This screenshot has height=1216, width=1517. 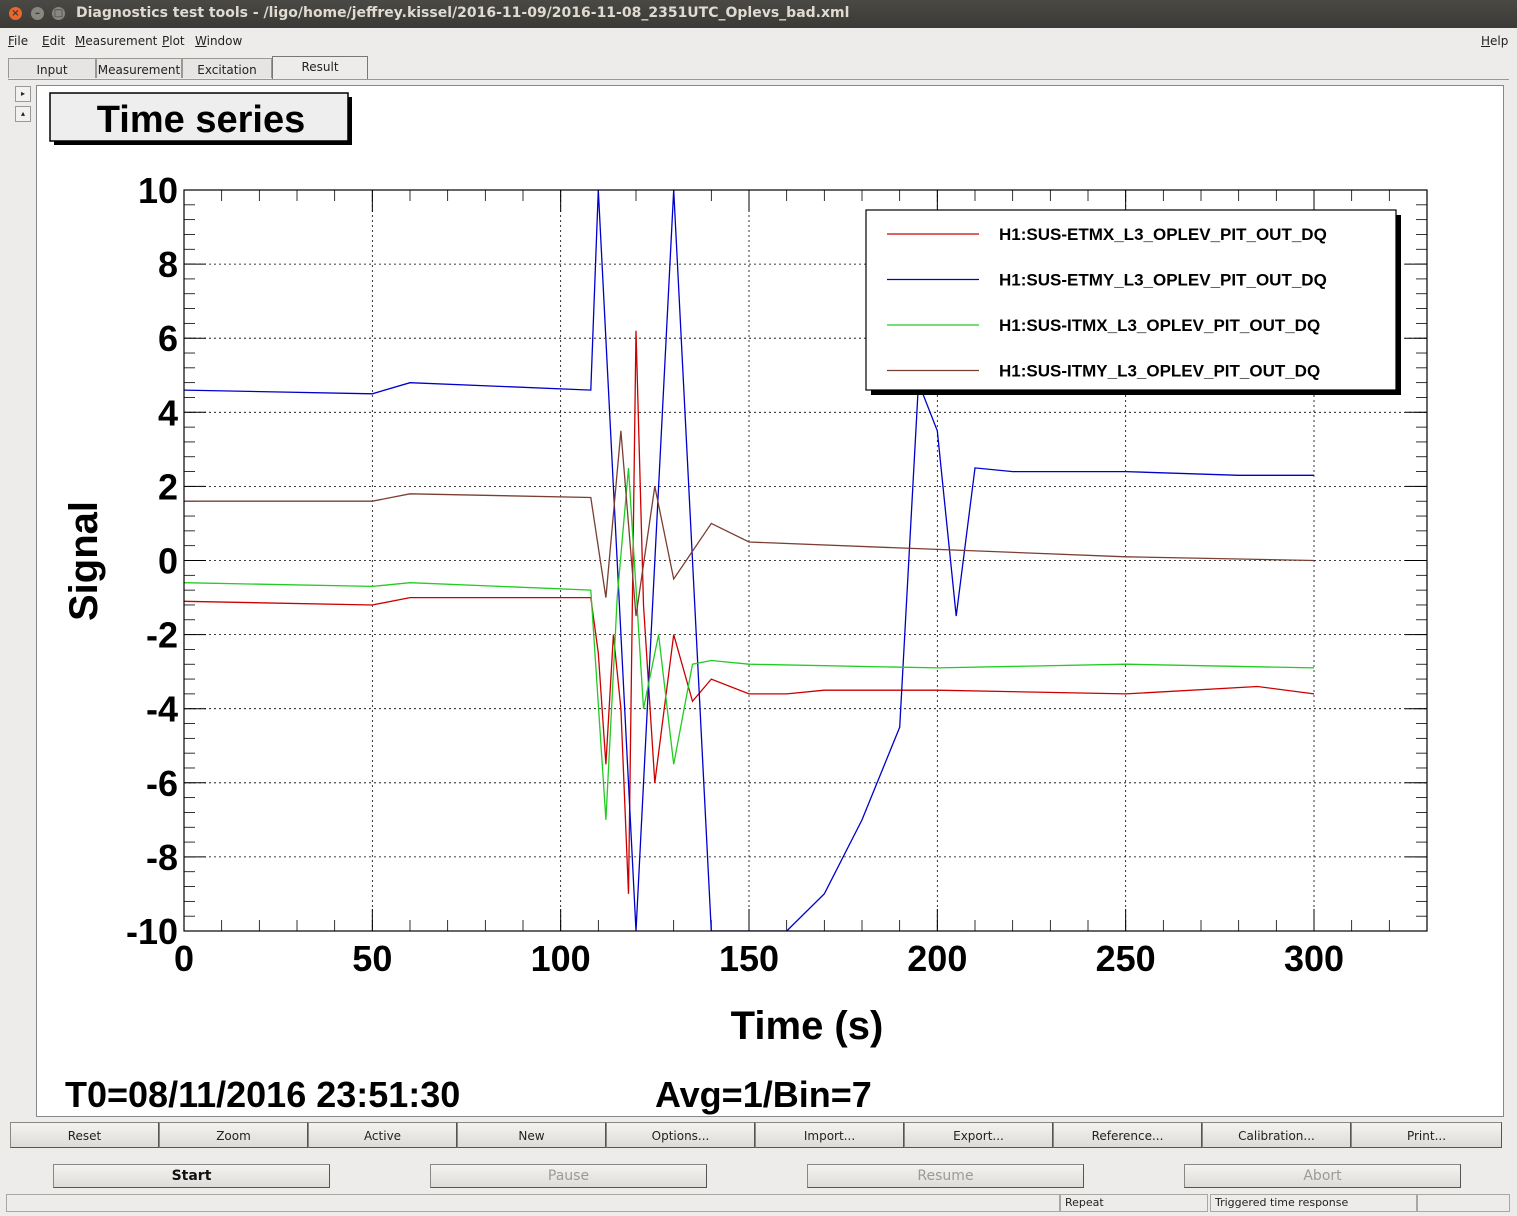 I want to click on pause-button: Pause, so click(x=568, y=1176).